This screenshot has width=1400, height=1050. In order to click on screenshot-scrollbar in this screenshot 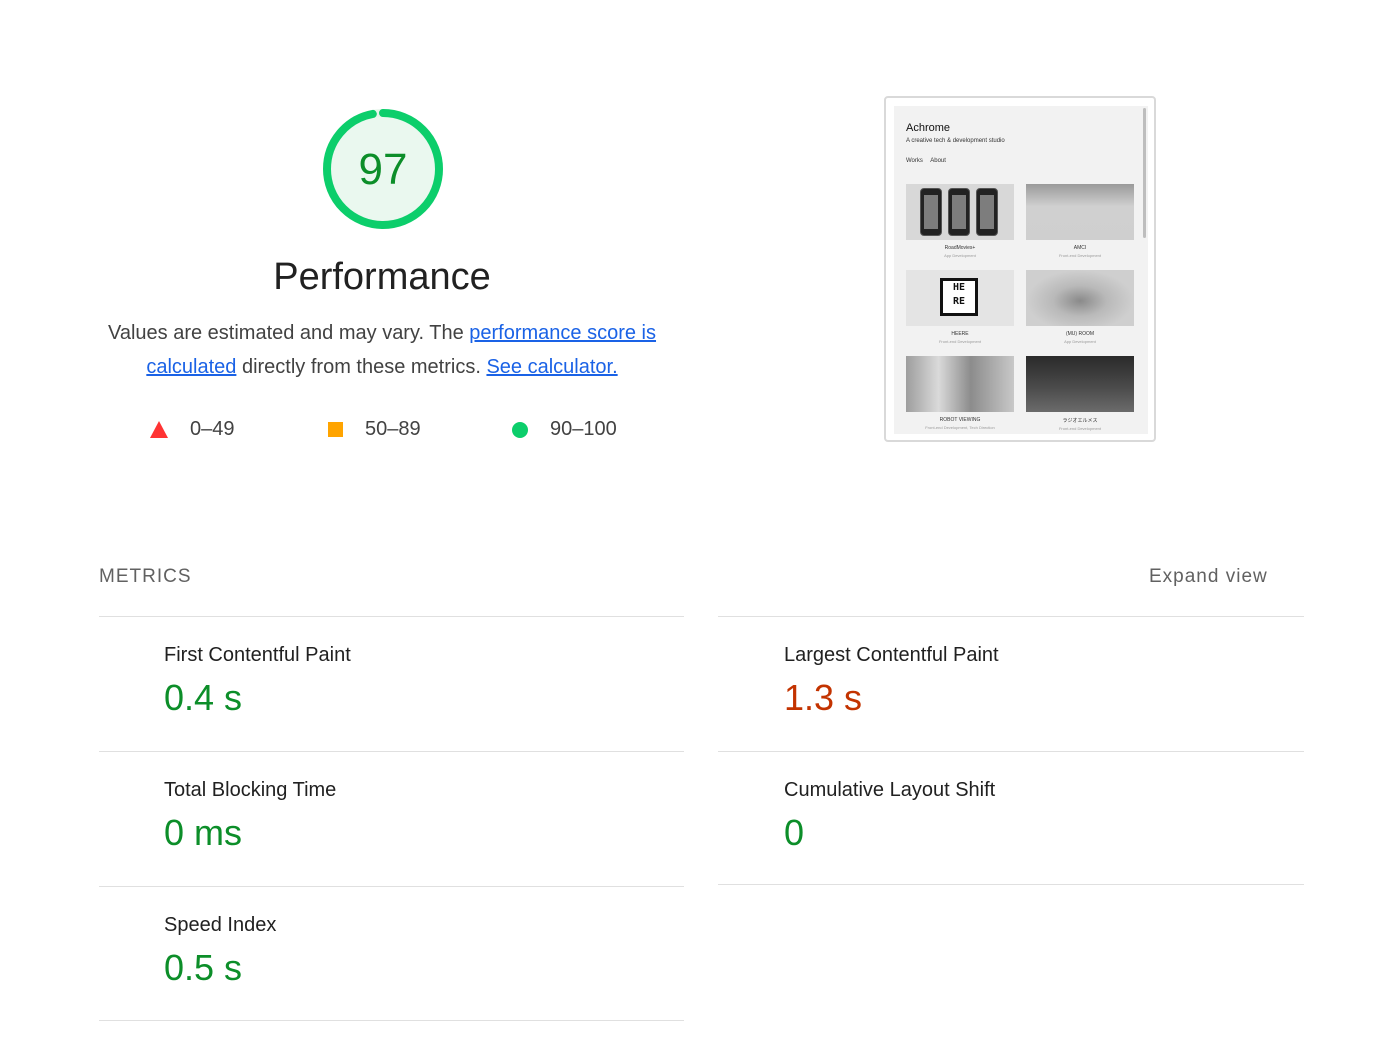, I will do `click(1144, 173)`.